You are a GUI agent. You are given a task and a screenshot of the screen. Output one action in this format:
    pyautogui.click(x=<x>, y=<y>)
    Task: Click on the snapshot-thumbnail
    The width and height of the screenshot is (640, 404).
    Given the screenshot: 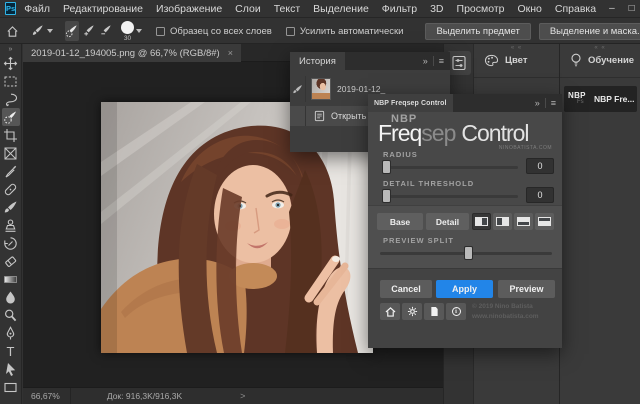 What is the action you would take?
    pyautogui.click(x=321, y=89)
    